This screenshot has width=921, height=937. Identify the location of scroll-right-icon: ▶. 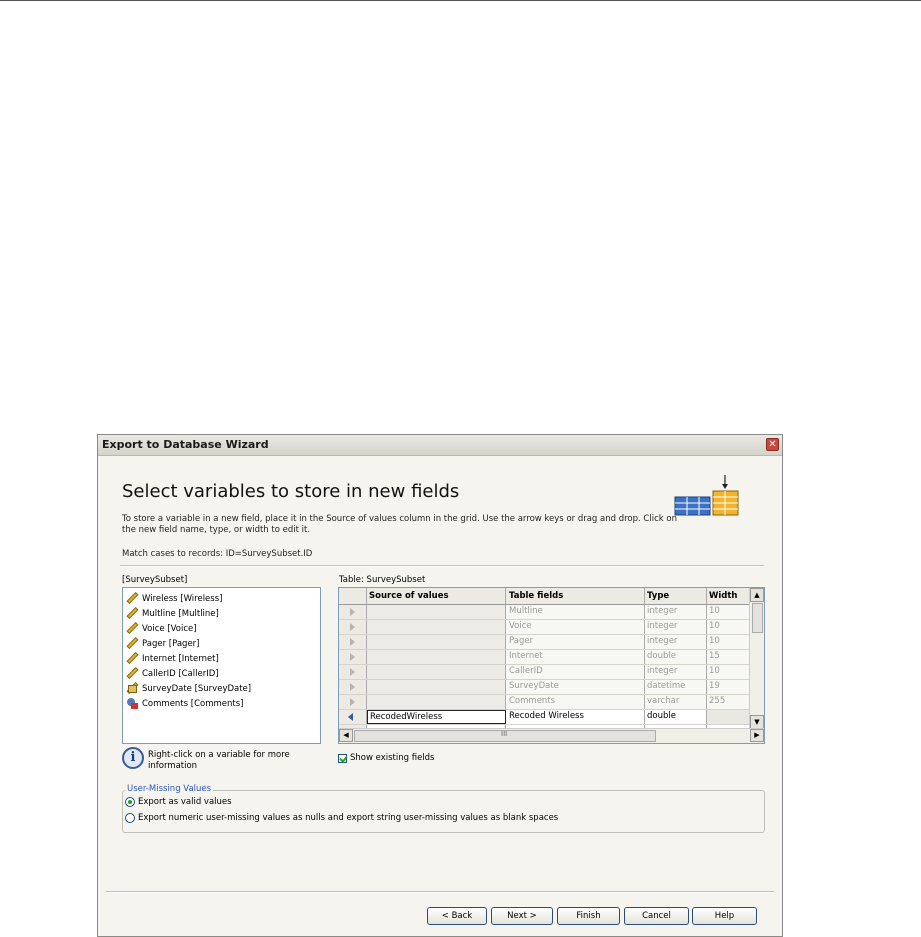
(757, 735).